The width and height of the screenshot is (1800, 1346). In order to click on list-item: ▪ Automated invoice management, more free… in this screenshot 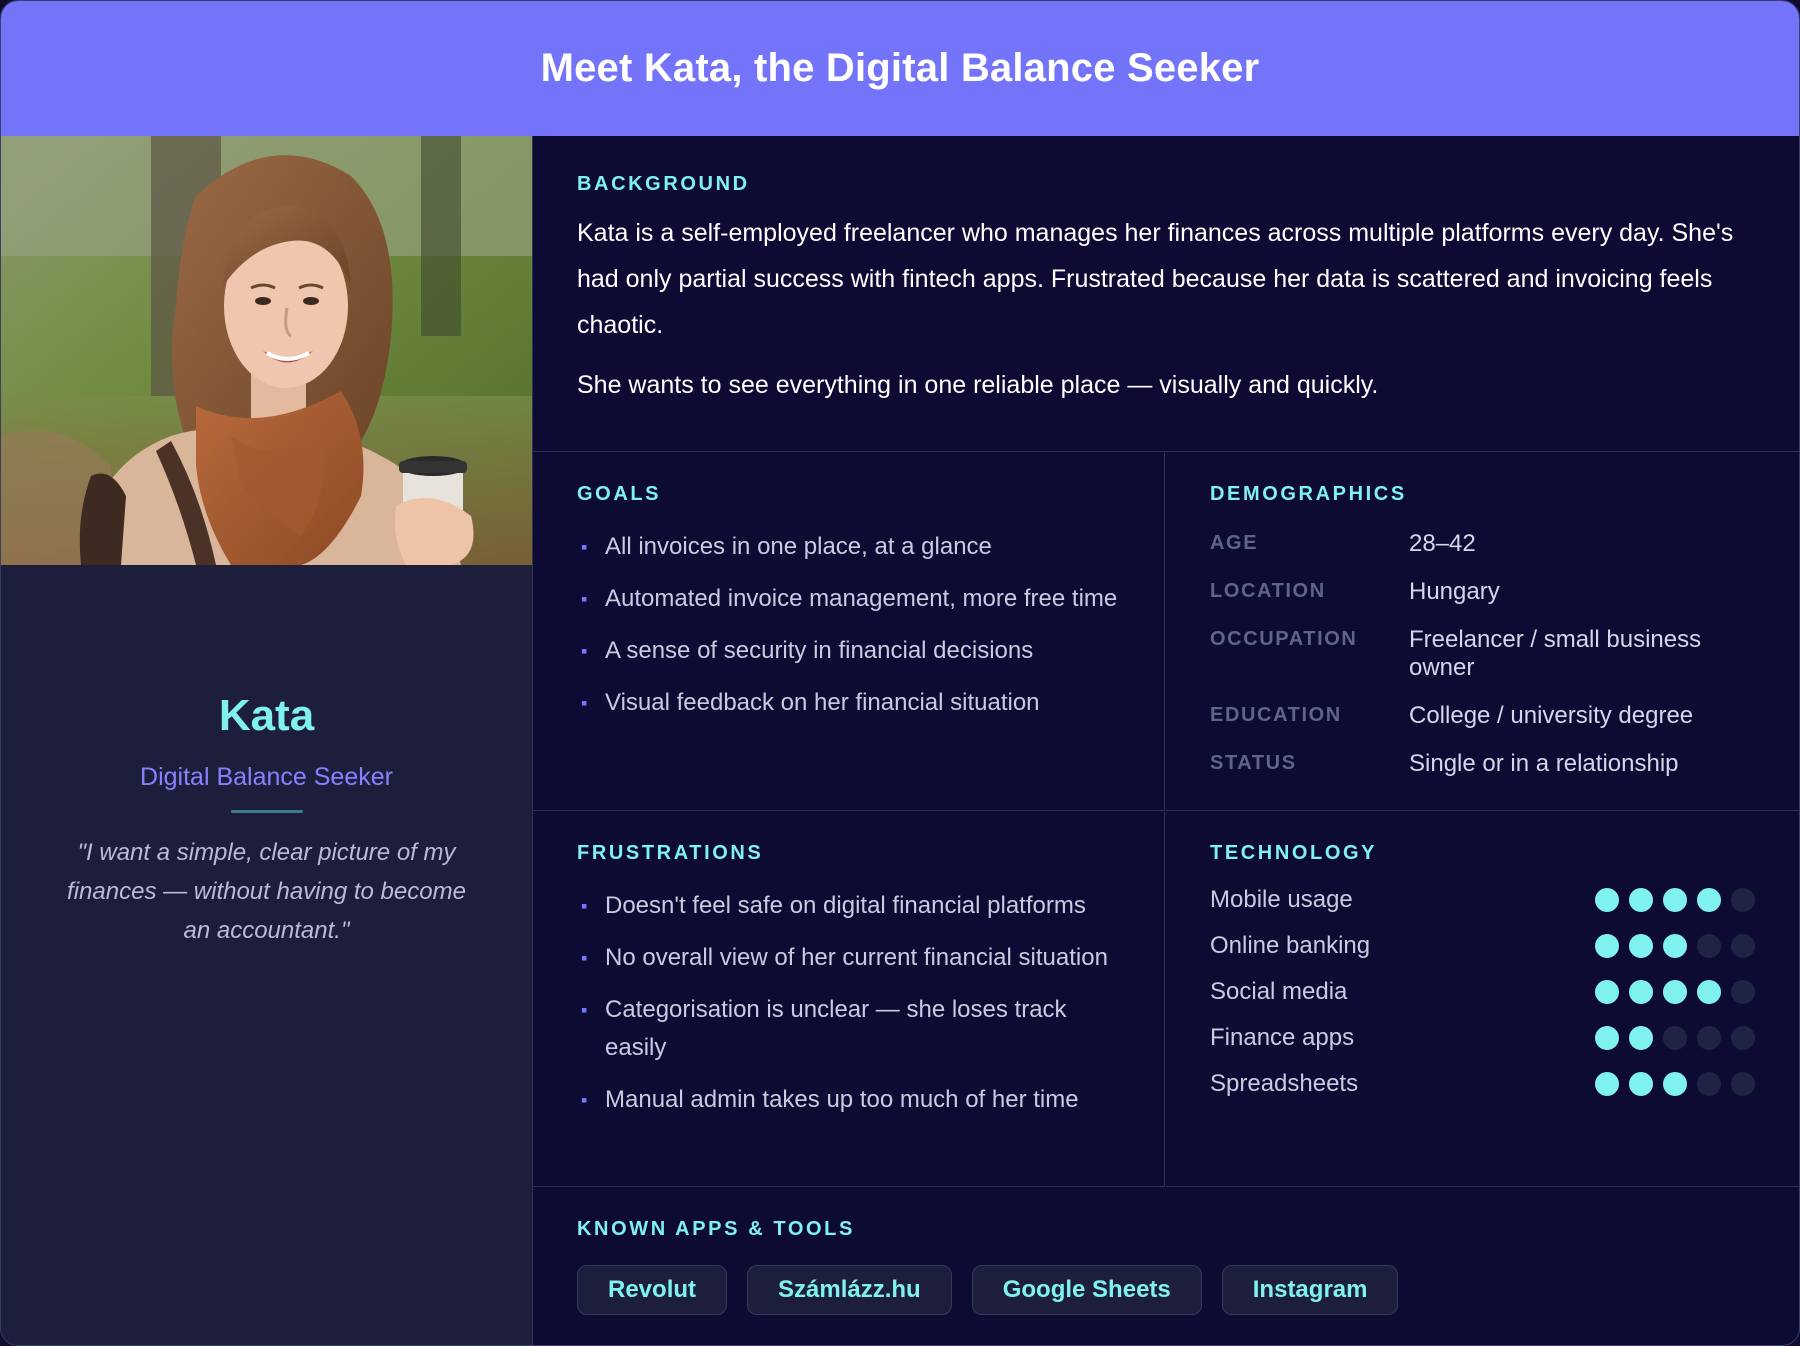, I will do `click(848, 599)`.